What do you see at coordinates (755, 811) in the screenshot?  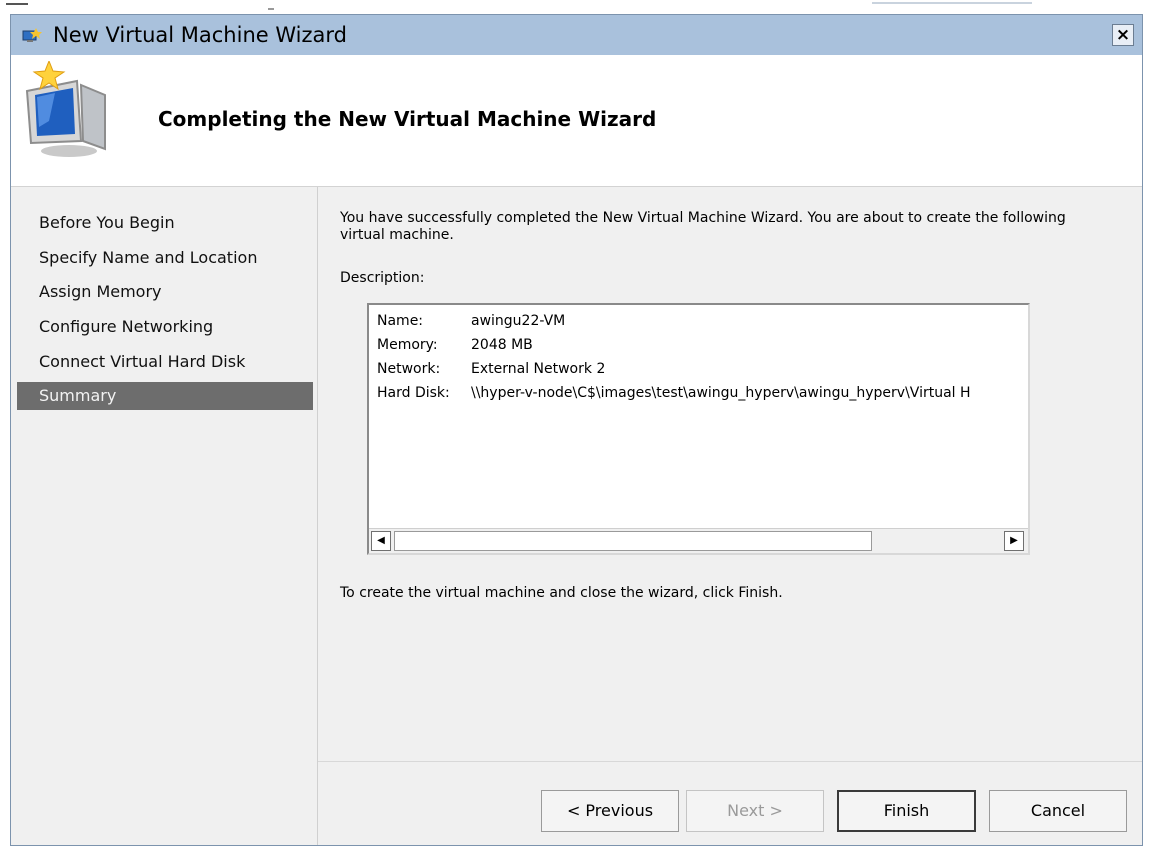 I see `next-button: Next >` at bounding box center [755, 811].